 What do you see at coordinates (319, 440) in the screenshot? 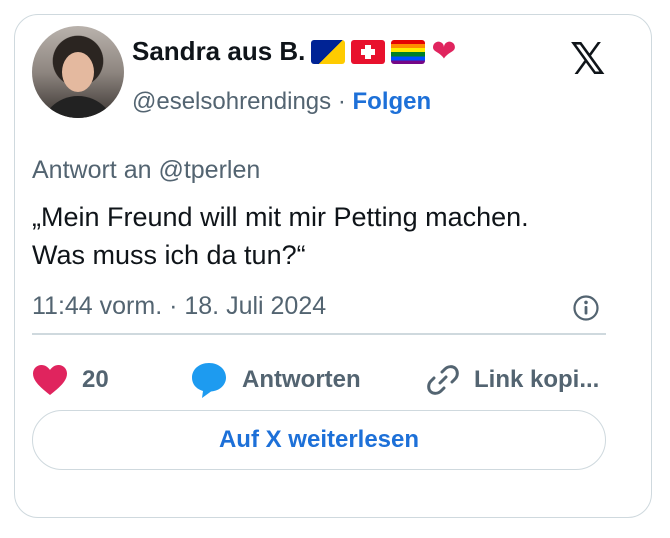
I see `read-more-button: Auf X weiterlesen` at bounding box center [319, 440].